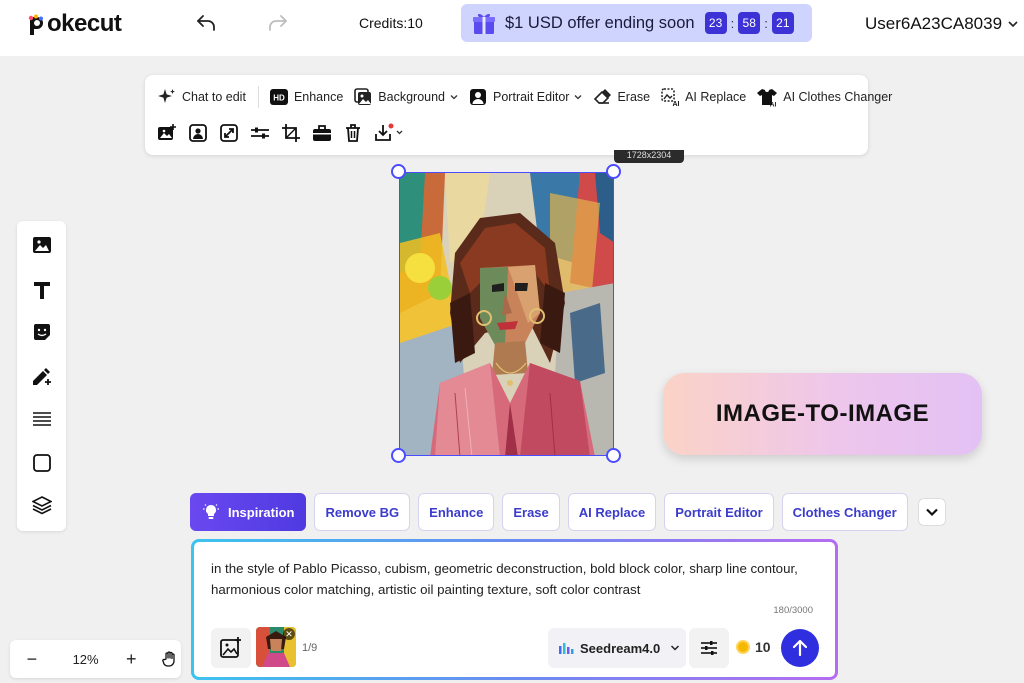 The image size is (1024, 683). What do you see at coordinates (276, 647) in the screenshot?
I see `reference-thumbnail: ✕` at bounding box center [276, 647].